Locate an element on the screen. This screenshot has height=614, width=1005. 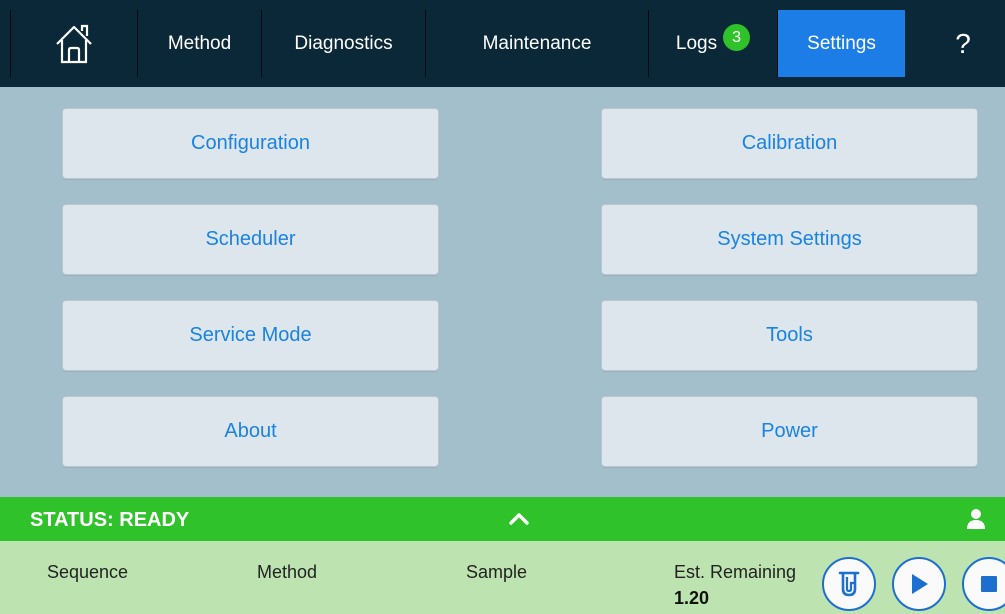
tab-settings: Settings is located at coordinates (841, 43).